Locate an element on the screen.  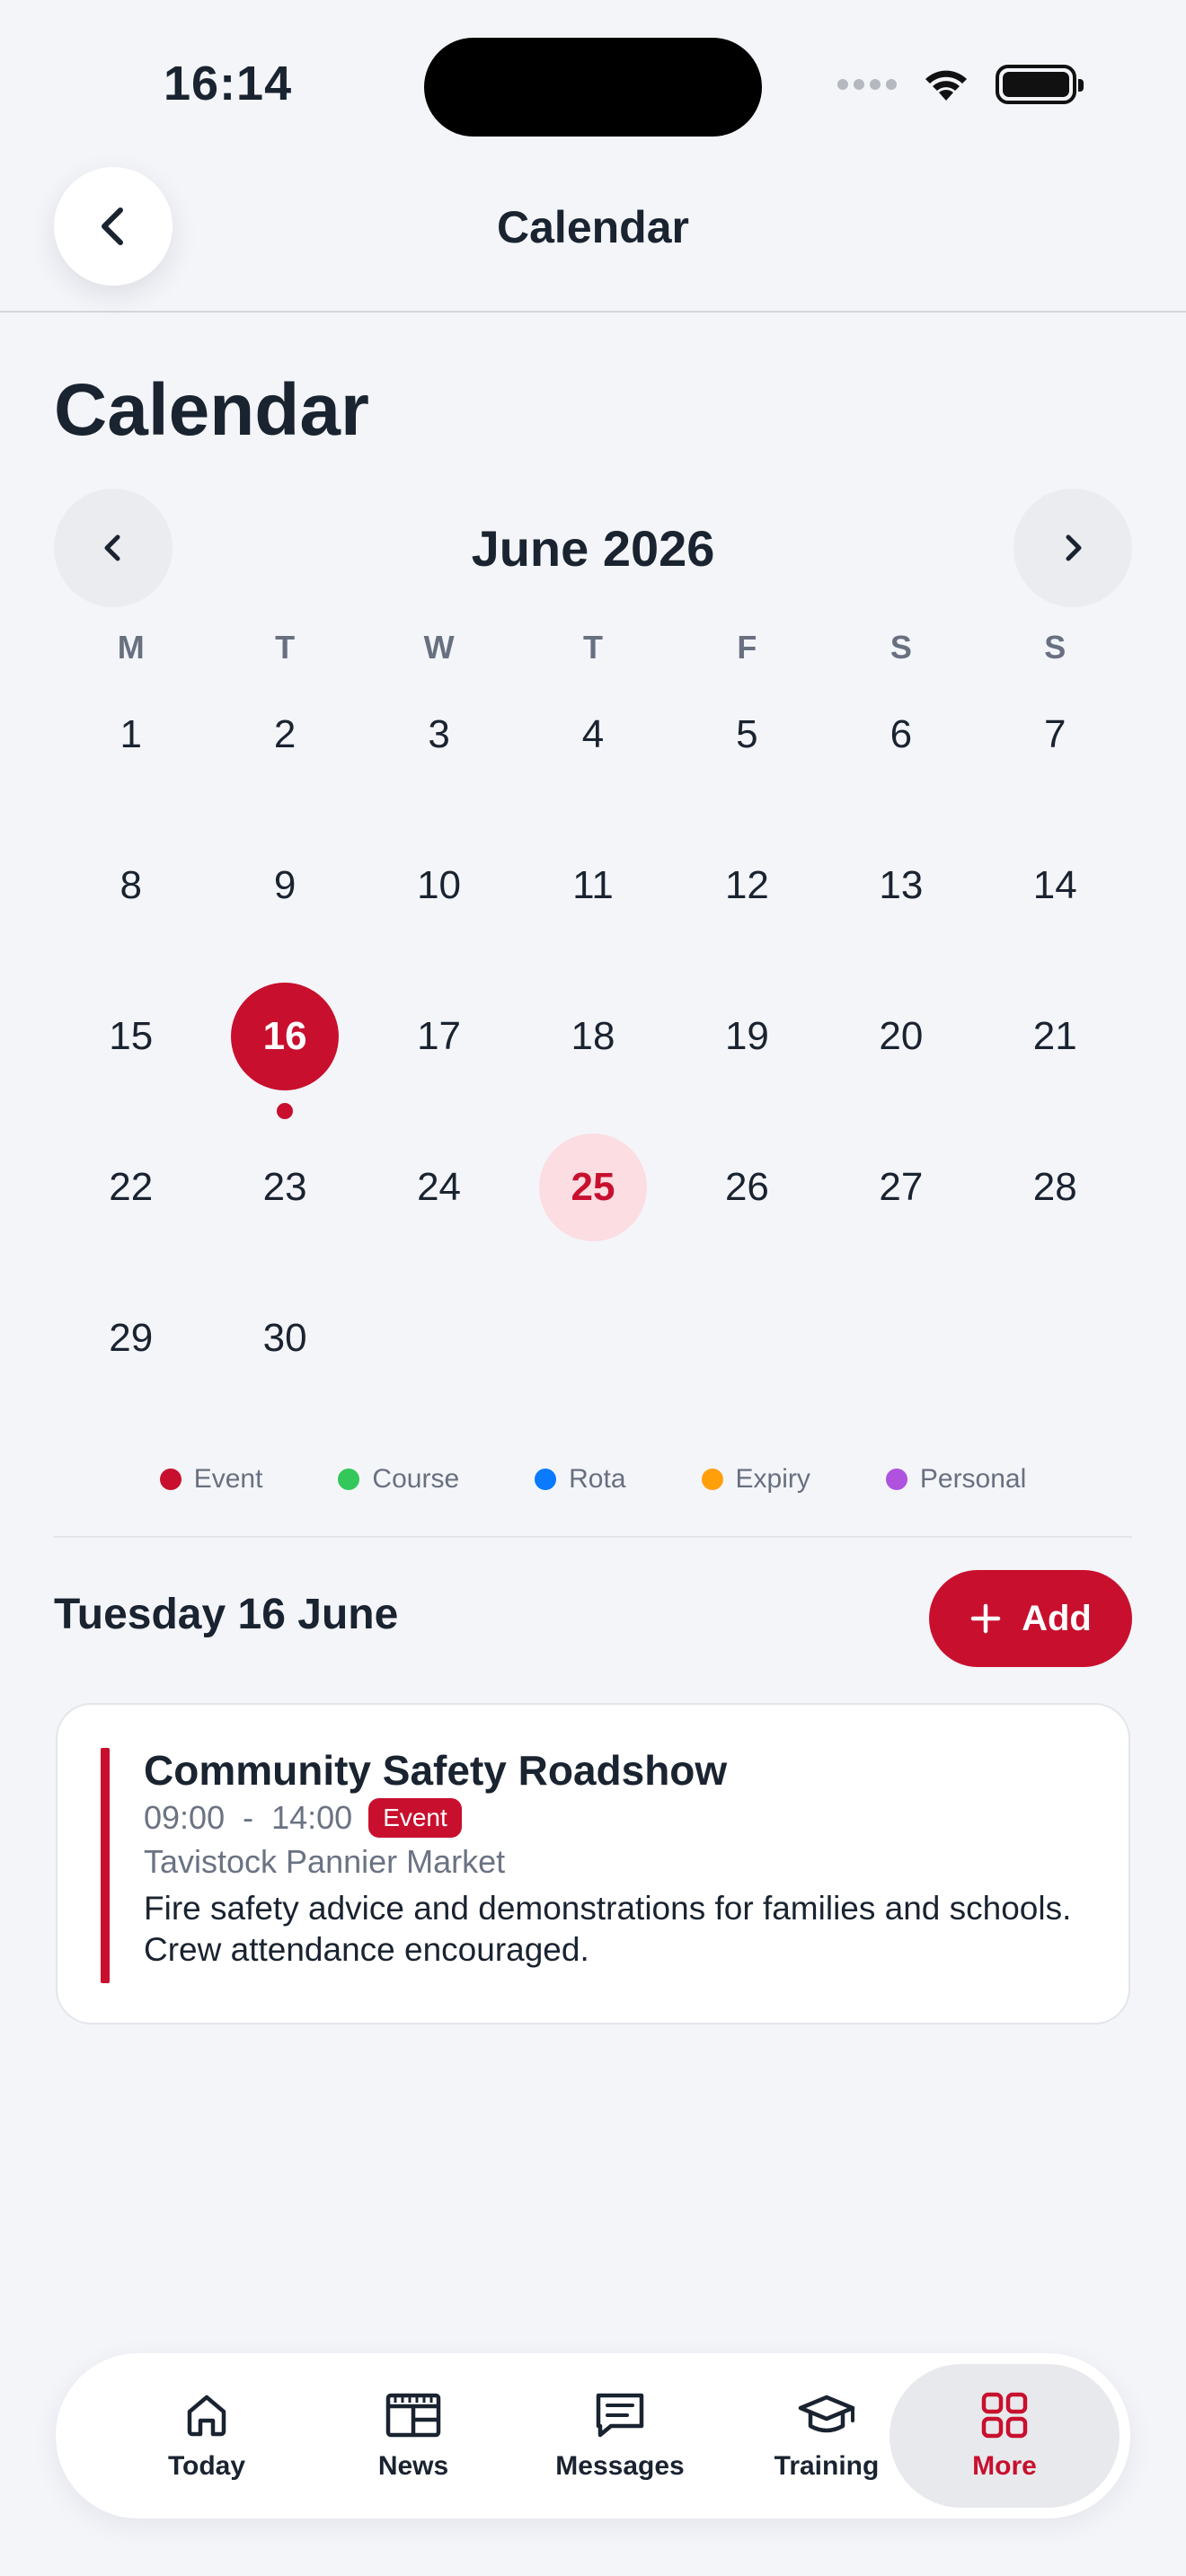
calendar-day: 10 is located at coordinates (439, 907).